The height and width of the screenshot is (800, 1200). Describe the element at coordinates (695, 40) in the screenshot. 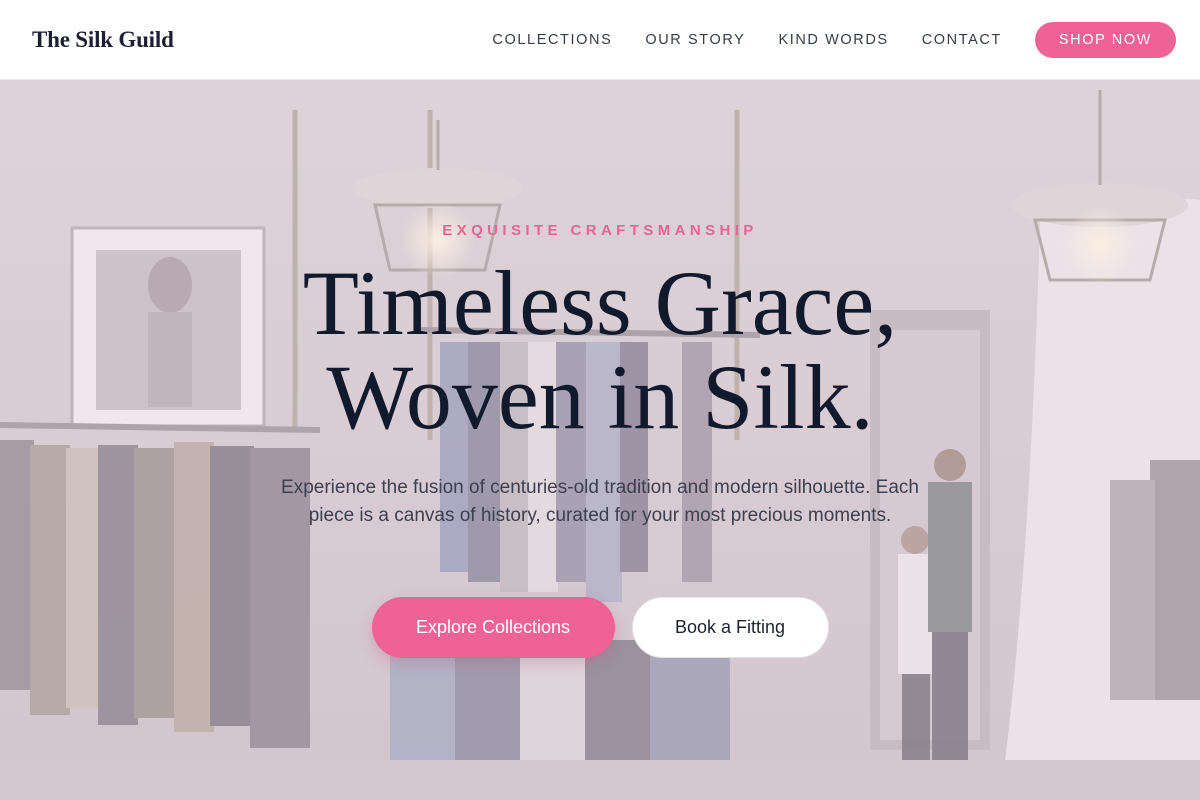

I see `nav-our-story: OUR STORY` at that location.